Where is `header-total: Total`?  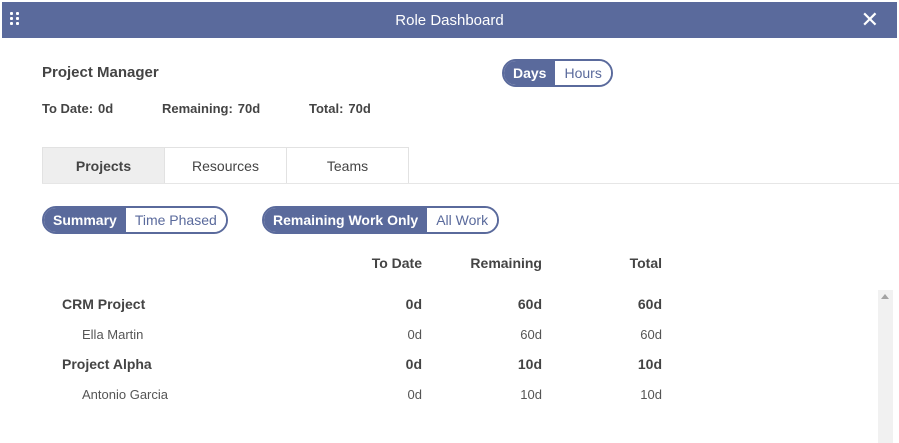
header-total: Total is located at coordinates (622, 263).